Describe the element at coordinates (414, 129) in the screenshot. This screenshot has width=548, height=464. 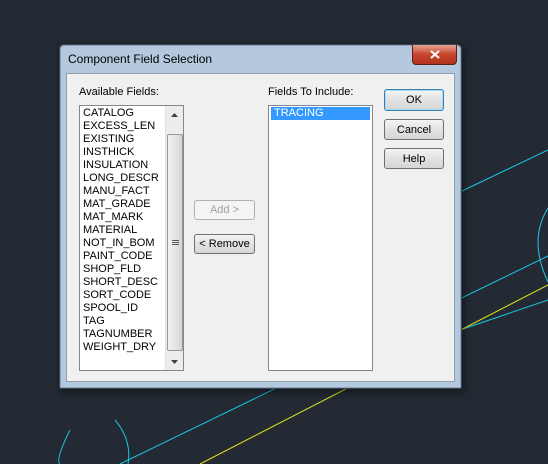
I see `cancel-button: Cancel` at that location.